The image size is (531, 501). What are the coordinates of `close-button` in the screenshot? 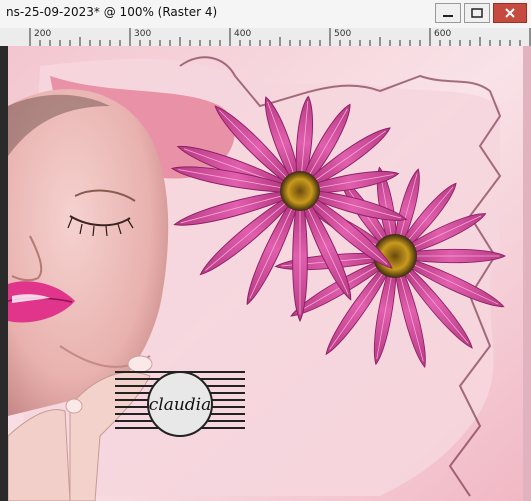 It's located at (510, 13).